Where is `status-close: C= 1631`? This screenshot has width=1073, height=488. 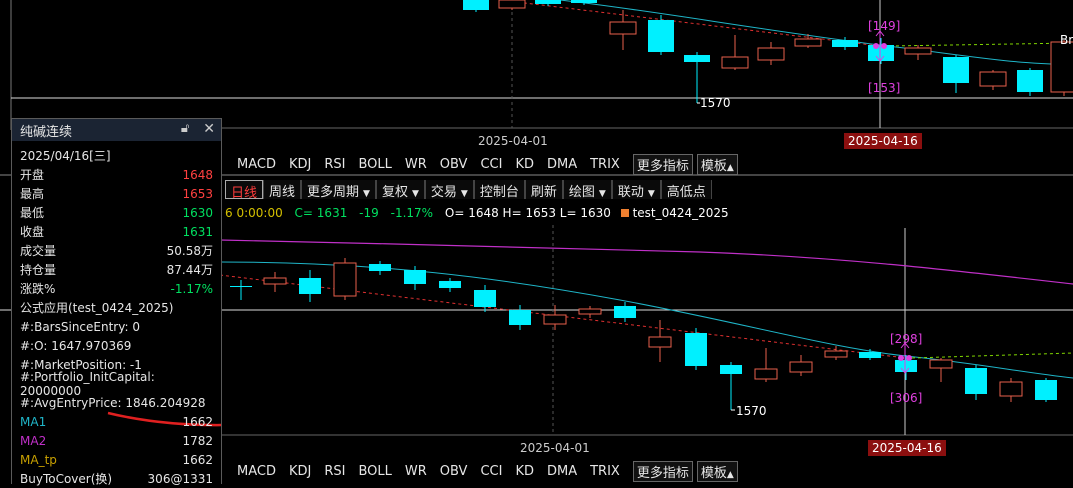
status-close: C= 1631 is located at coordinates (321, 213).